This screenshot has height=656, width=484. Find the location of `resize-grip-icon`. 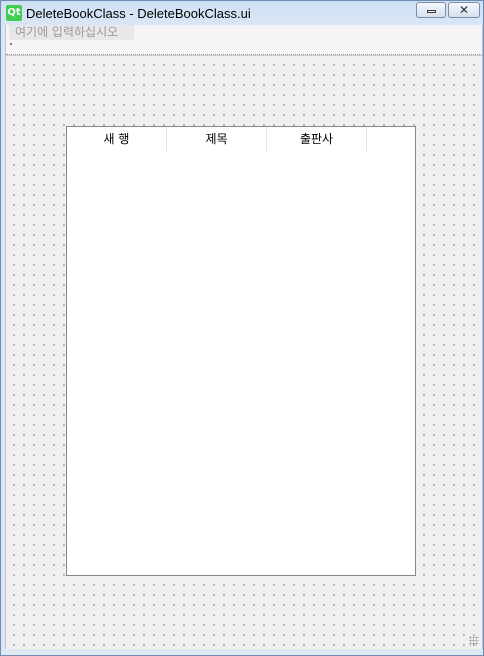

resize-grip-icon is located at coordinates (474, 641).